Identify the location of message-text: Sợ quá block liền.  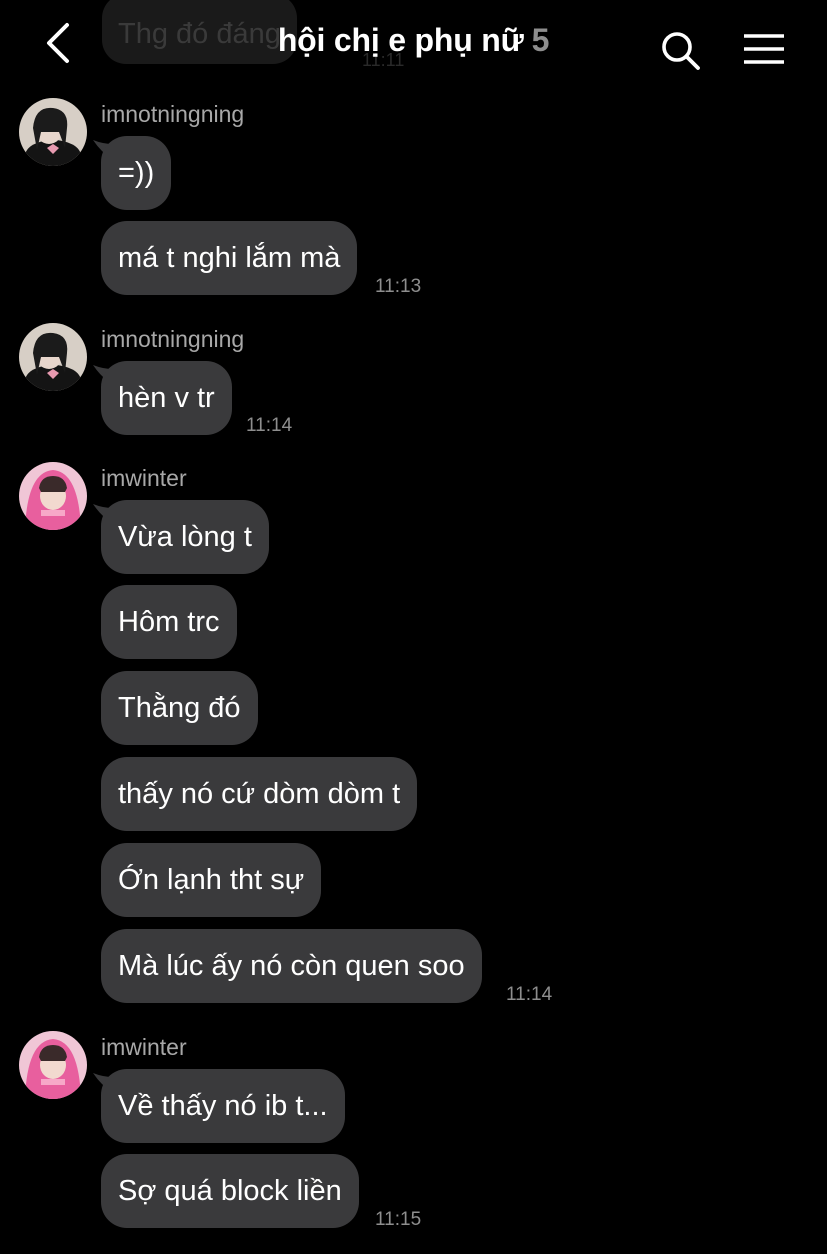
(230, 1191).